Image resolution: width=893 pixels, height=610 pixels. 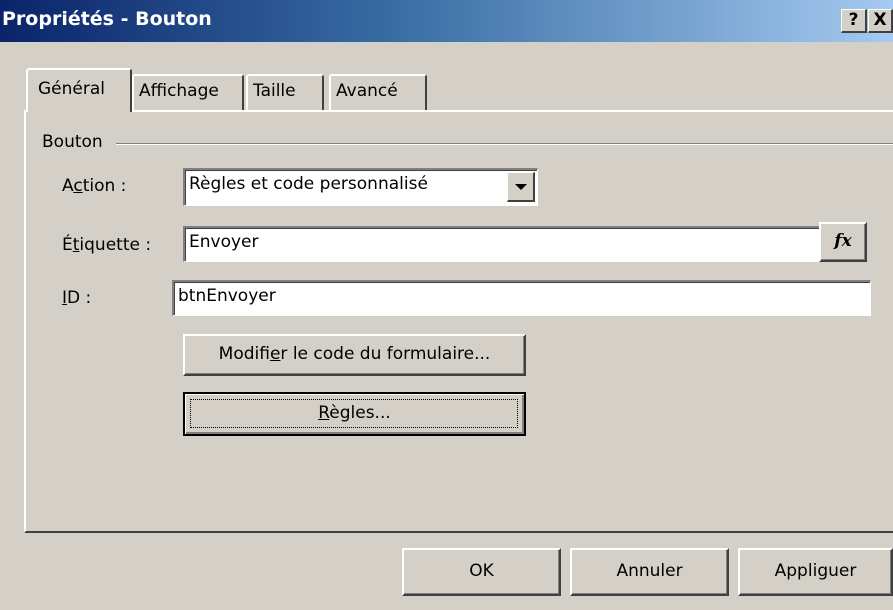 I want to click on etiquette-input-value: Envoyer, so click(x=224, y=242).